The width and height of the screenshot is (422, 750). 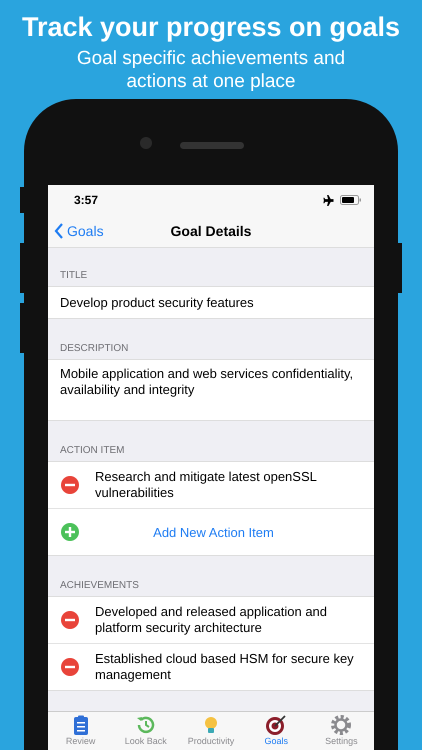 I want to click on camera-icon, so click(x=146, y=143).